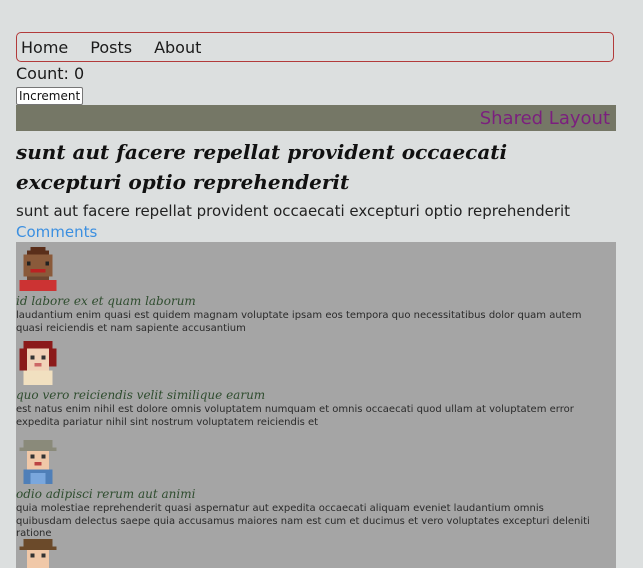  Describe the element at coordinates (544, 118) in the screenshot. I see `shared-layout-label: Shared Layout` at that location.